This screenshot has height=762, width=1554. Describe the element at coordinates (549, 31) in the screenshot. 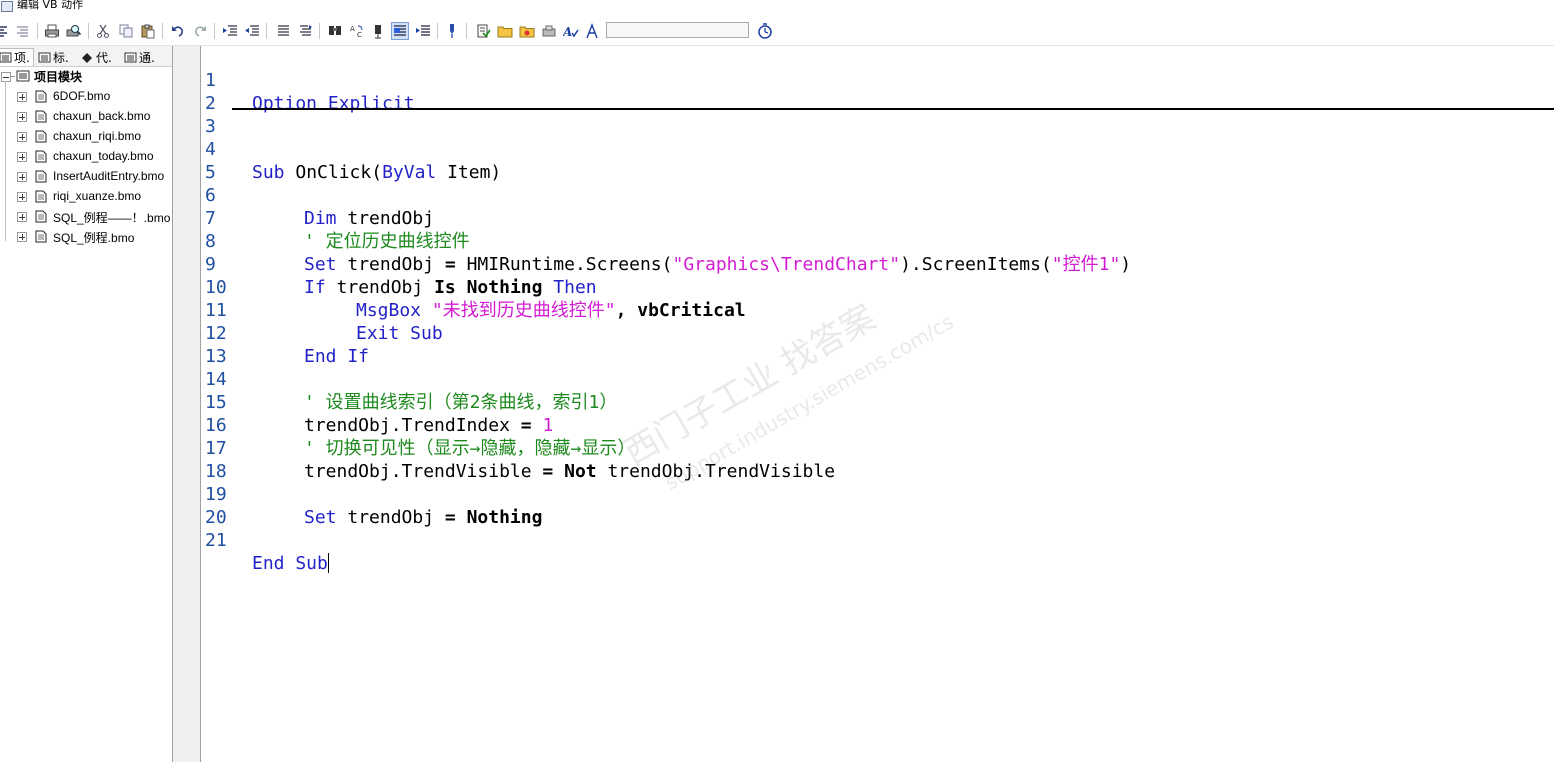

I see `printer-icon` at that location.